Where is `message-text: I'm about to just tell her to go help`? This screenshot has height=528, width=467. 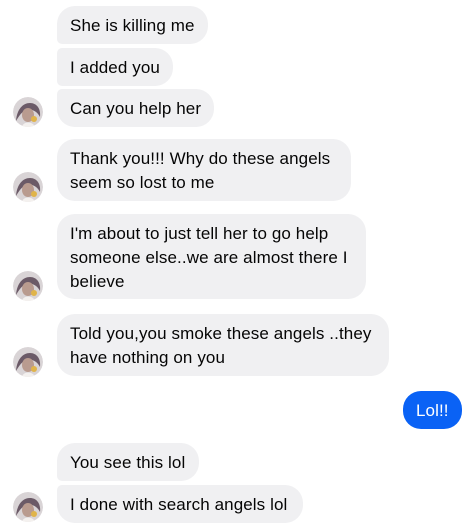
message-text: I'm about to just tell her to go help is located at coordinates (199, 233).